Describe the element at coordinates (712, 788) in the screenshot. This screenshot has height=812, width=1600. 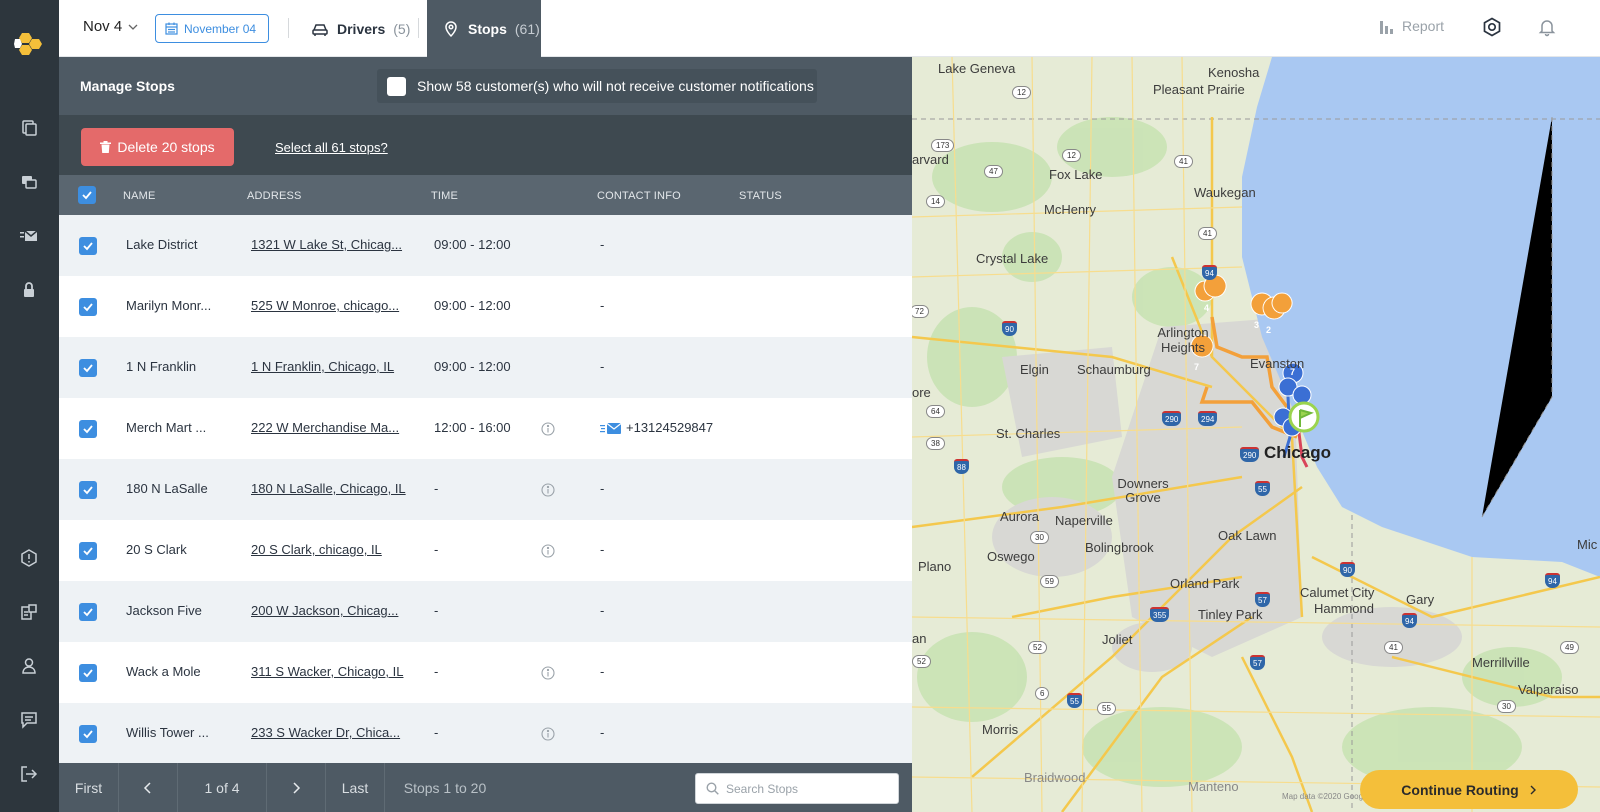
I see `search-icon` at that location.